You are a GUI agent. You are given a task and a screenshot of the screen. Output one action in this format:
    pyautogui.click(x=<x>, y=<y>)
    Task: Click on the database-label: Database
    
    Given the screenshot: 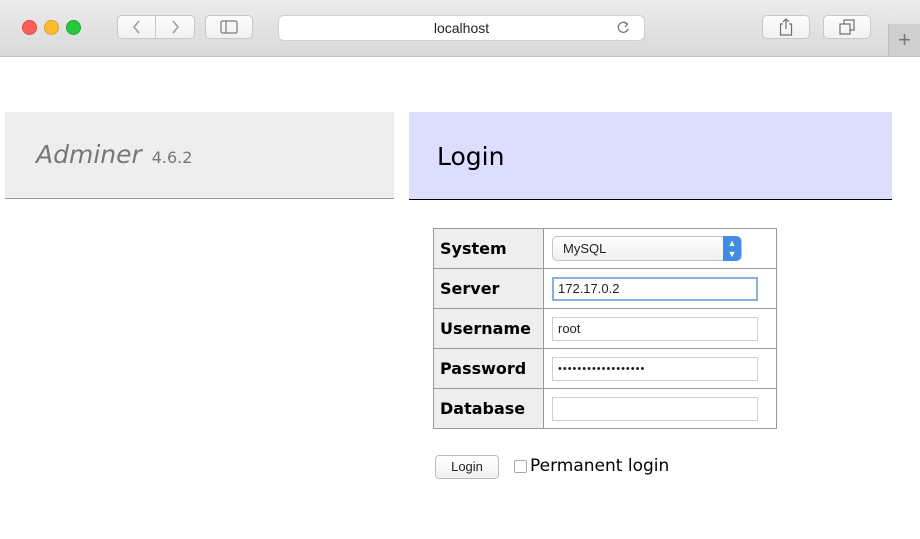 What is the action you would take?
    pyautogui.click(x=488, y=408)
    